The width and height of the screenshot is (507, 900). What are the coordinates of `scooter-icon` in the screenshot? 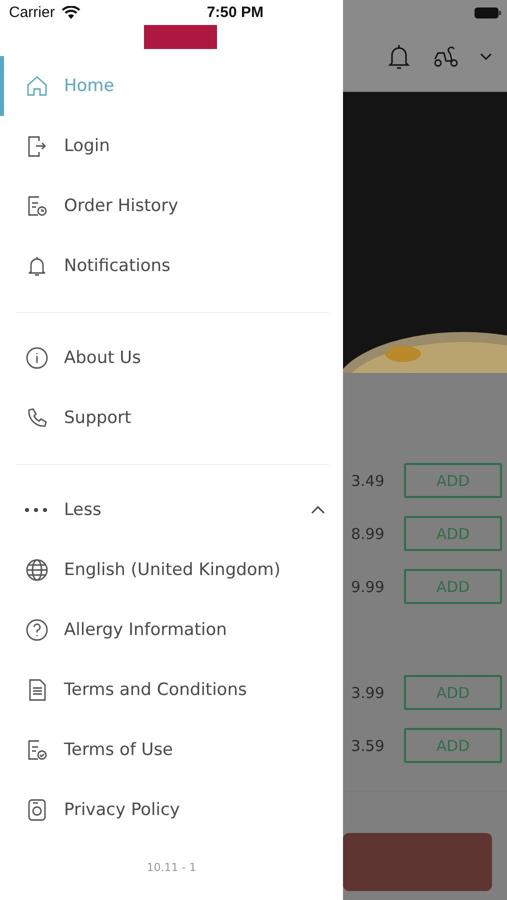 It's located at (446, 57).